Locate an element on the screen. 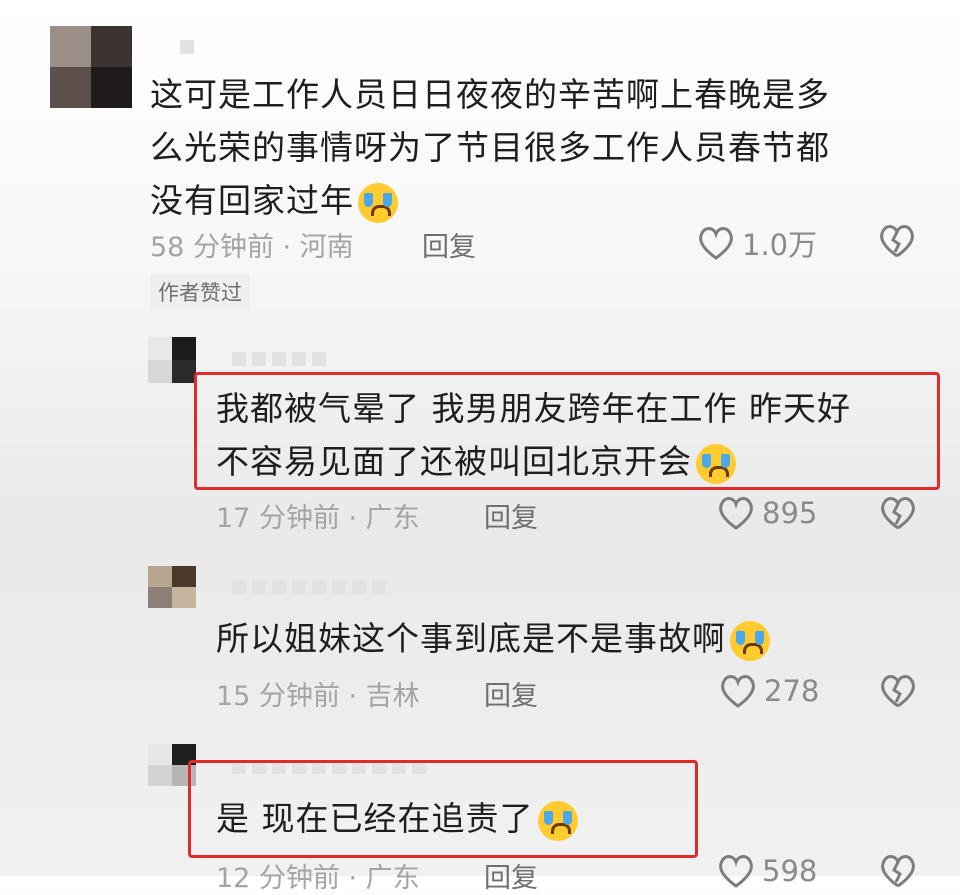 Image resolution: width=960 pixels, height=895 pixels. comment-line: 所以姐妹这个事到底是不是事故啊 is located at coordinates (571, 638).